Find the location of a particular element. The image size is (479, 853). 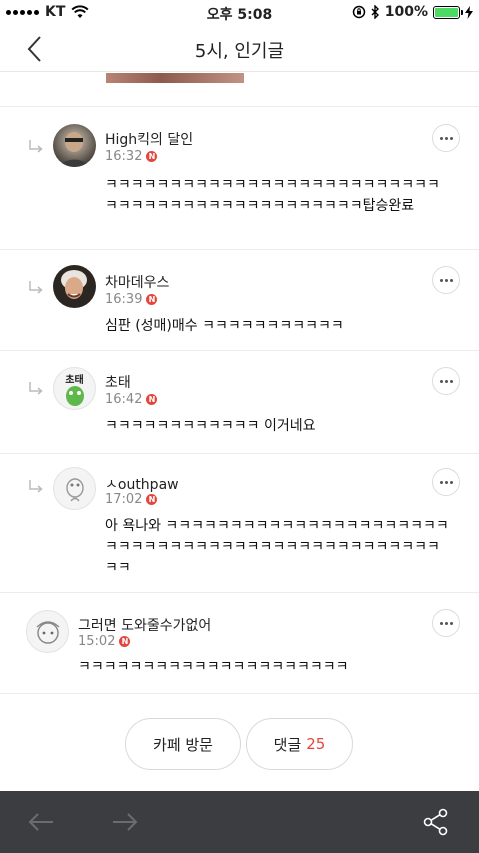

comment-author: ㅅouthpaw is located at coordinates (142, 484).